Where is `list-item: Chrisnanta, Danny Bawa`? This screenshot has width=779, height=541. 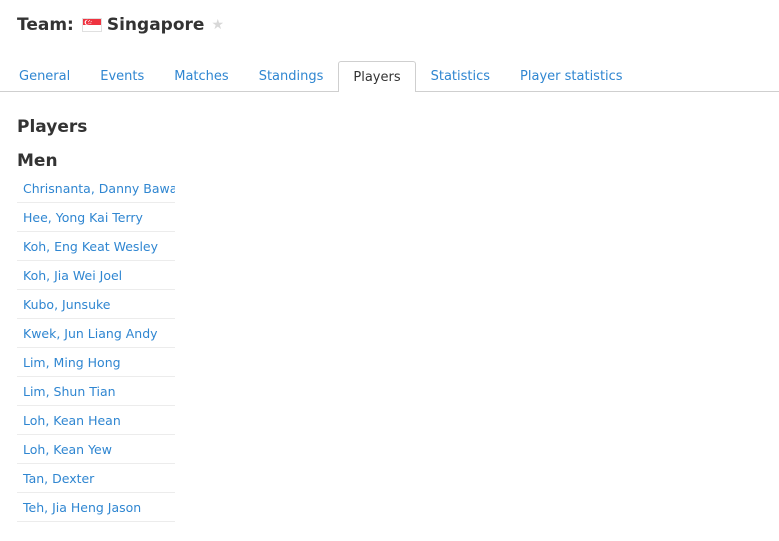 list-item: Chrisnanta, Danny Bawa is located at coordinates (96, 188).